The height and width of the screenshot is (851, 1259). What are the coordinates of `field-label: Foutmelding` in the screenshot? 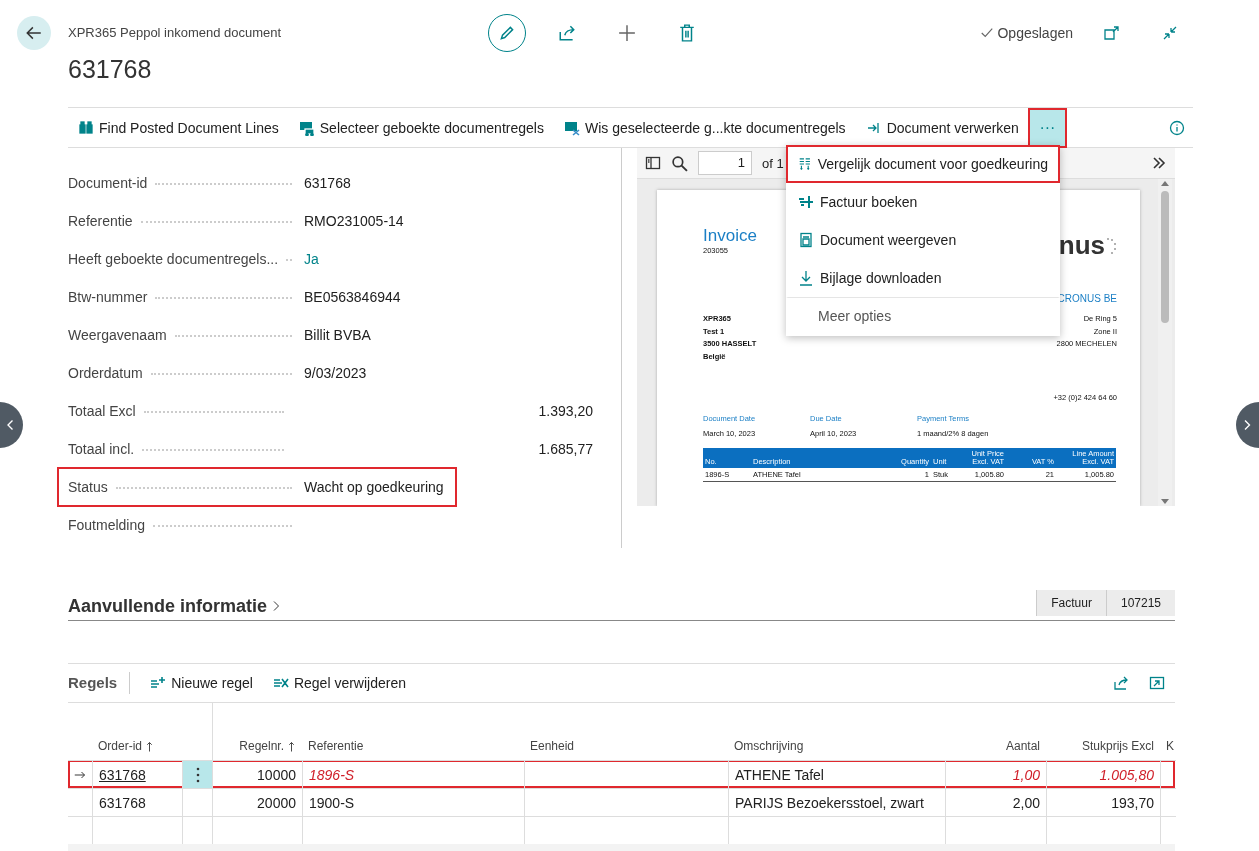 It's located at (107, 525).